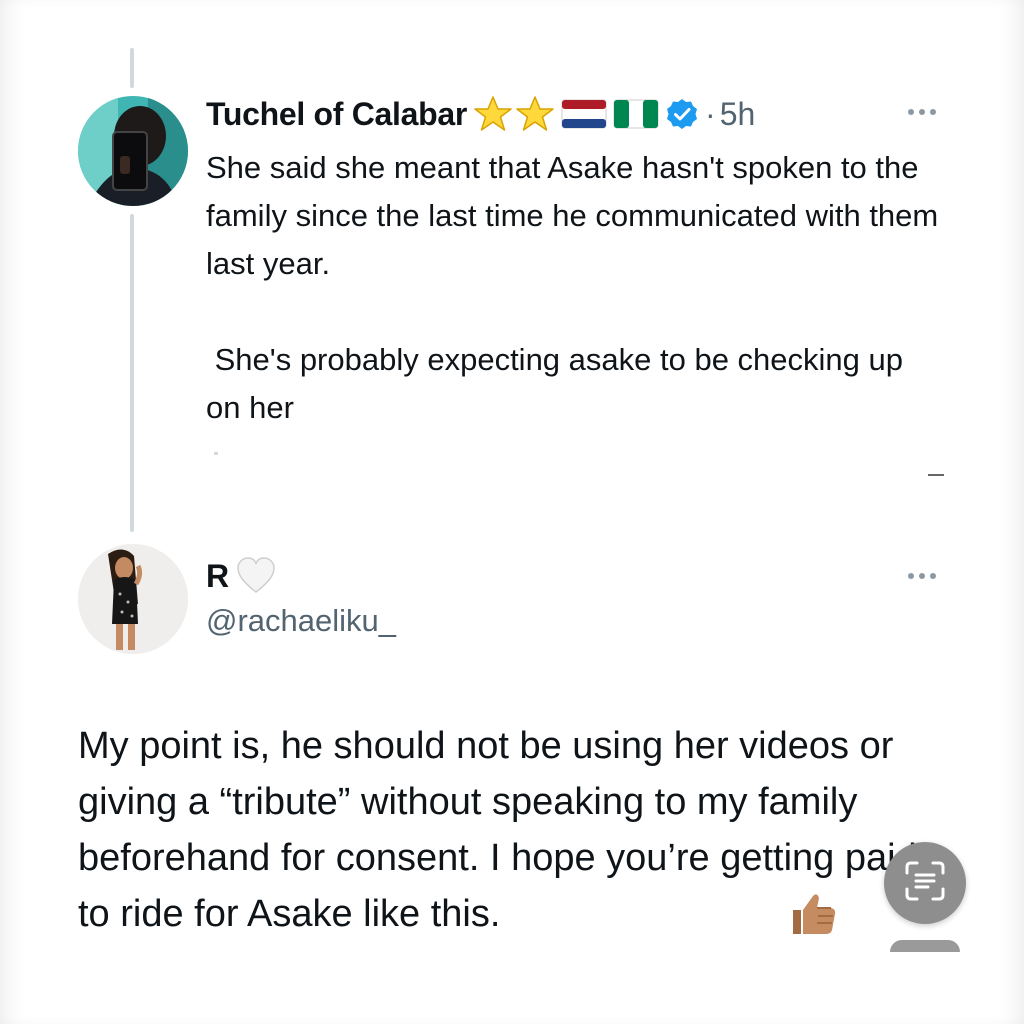  I want to click on parent-tweet-header: Tuchel of Calabar · 5h, so click(480, 114).